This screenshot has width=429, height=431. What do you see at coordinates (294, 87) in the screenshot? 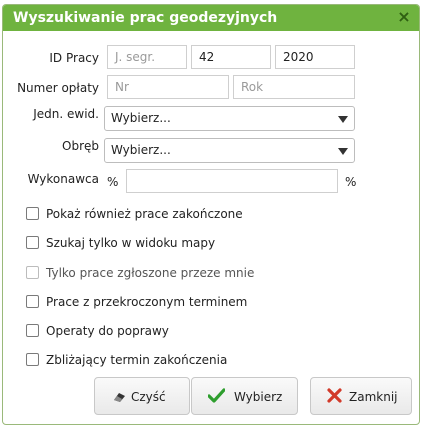
I see `oplata-rok-input: Rok` at bounding box center [294, 87].